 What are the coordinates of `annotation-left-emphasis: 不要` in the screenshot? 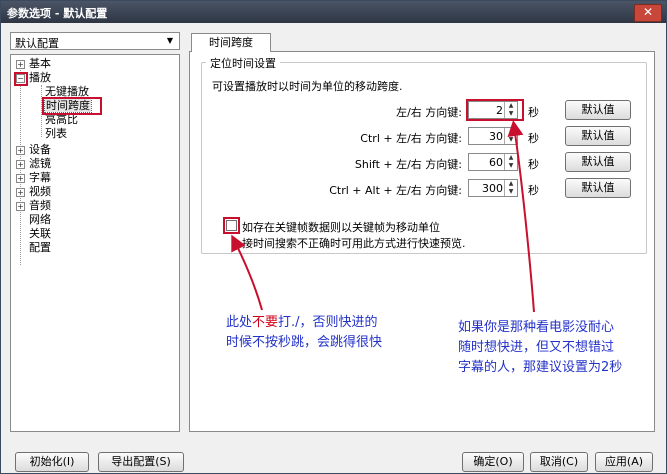 It's located at (265, 322).